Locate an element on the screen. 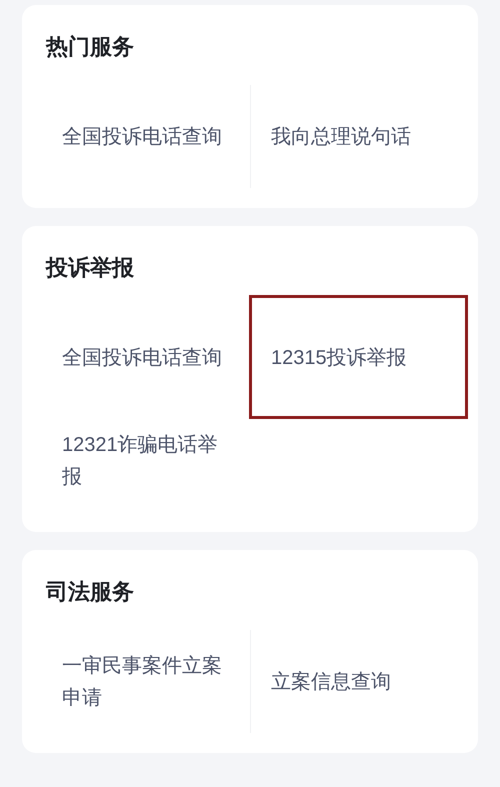 The image size is (500, 787). section-title: 投诉举报 is located at coordinates (90, 268).